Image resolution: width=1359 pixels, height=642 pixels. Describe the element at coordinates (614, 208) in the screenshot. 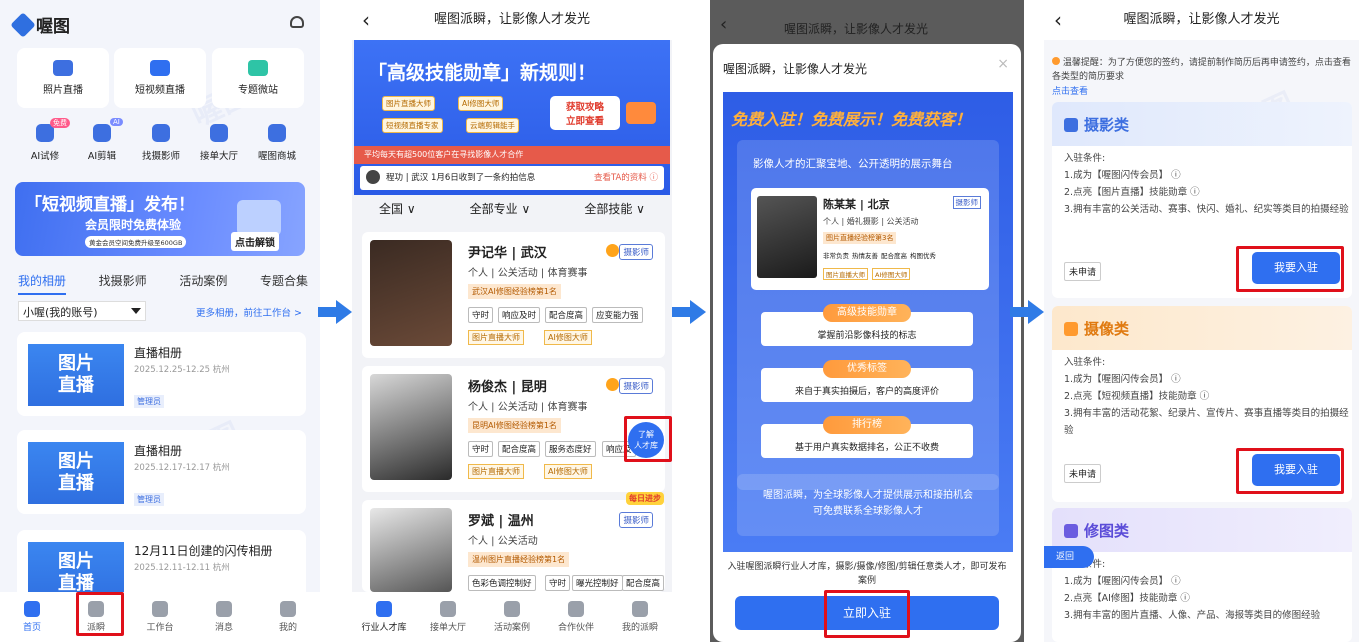

I see `filter-skill: 全部技能 ∨` at that location.